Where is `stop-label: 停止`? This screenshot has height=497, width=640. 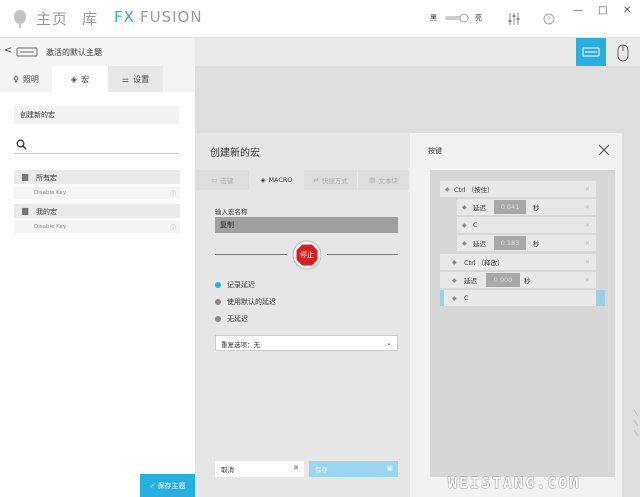
stop-label: 停止 is located at coordinates (307, 255).